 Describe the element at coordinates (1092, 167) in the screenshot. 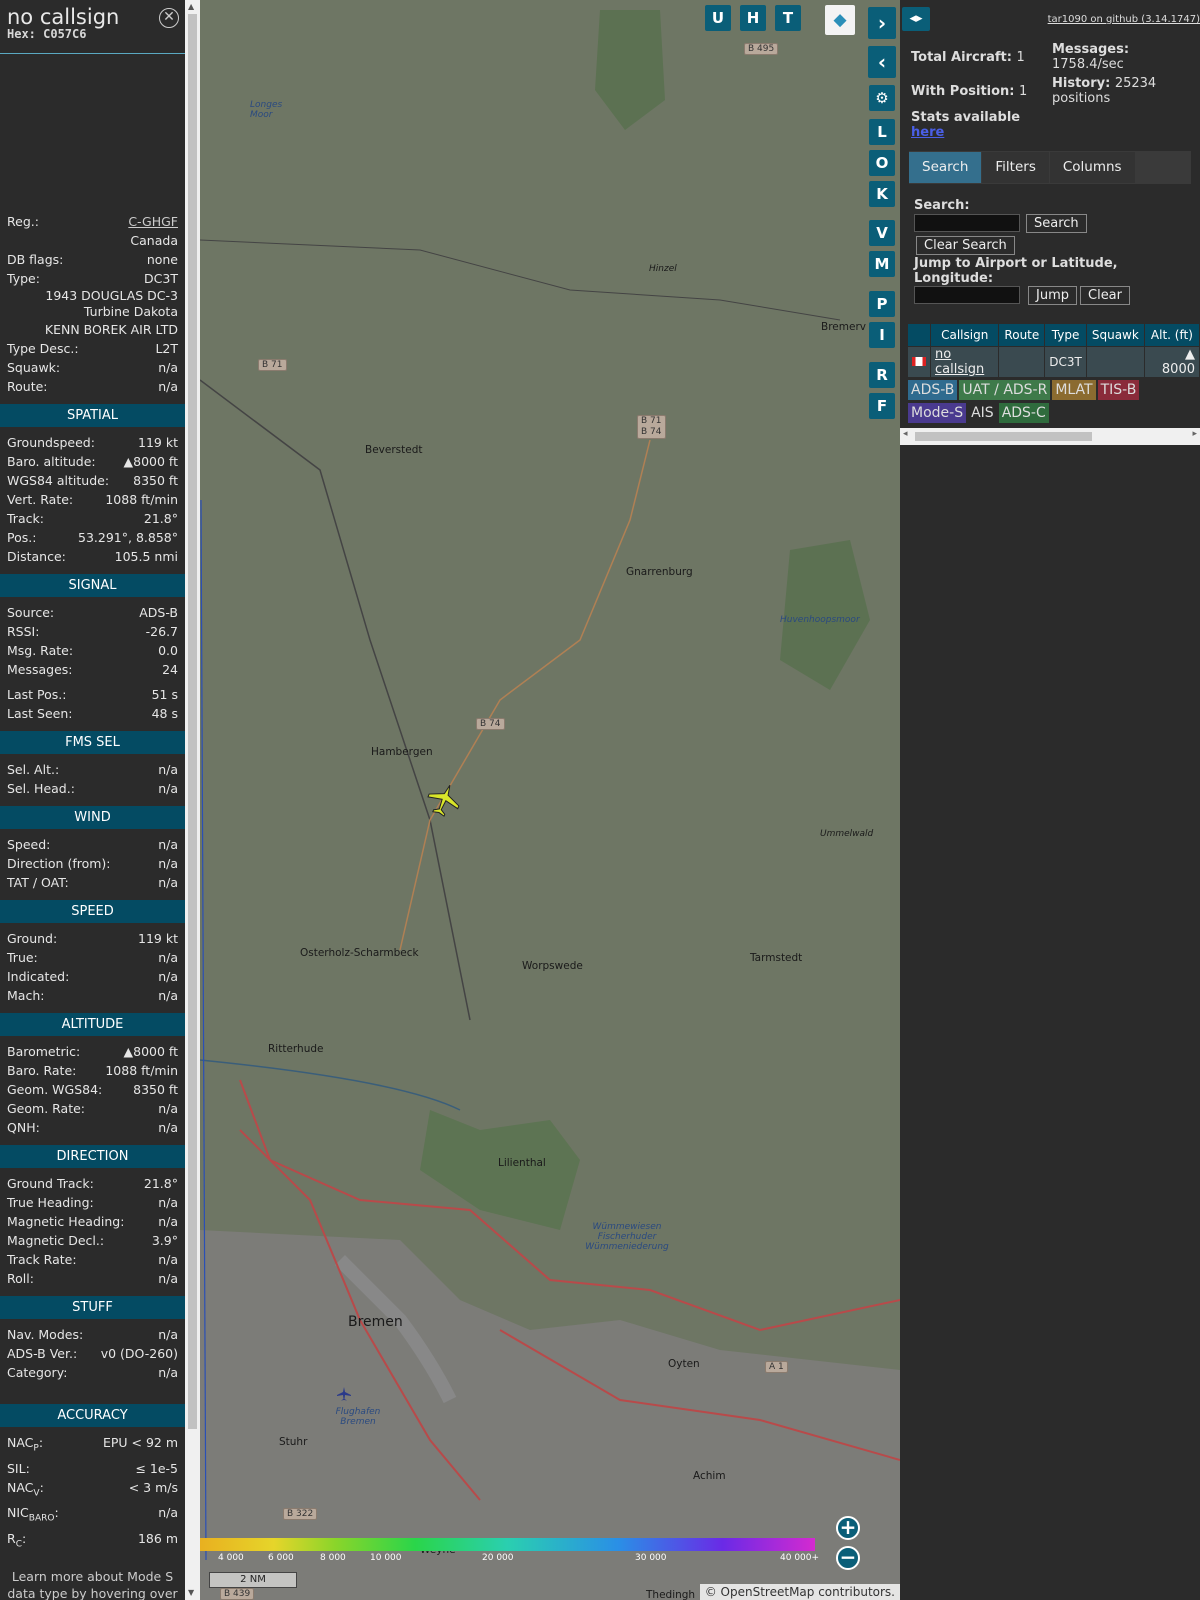

I see `tab-columns: Columns` at that location.